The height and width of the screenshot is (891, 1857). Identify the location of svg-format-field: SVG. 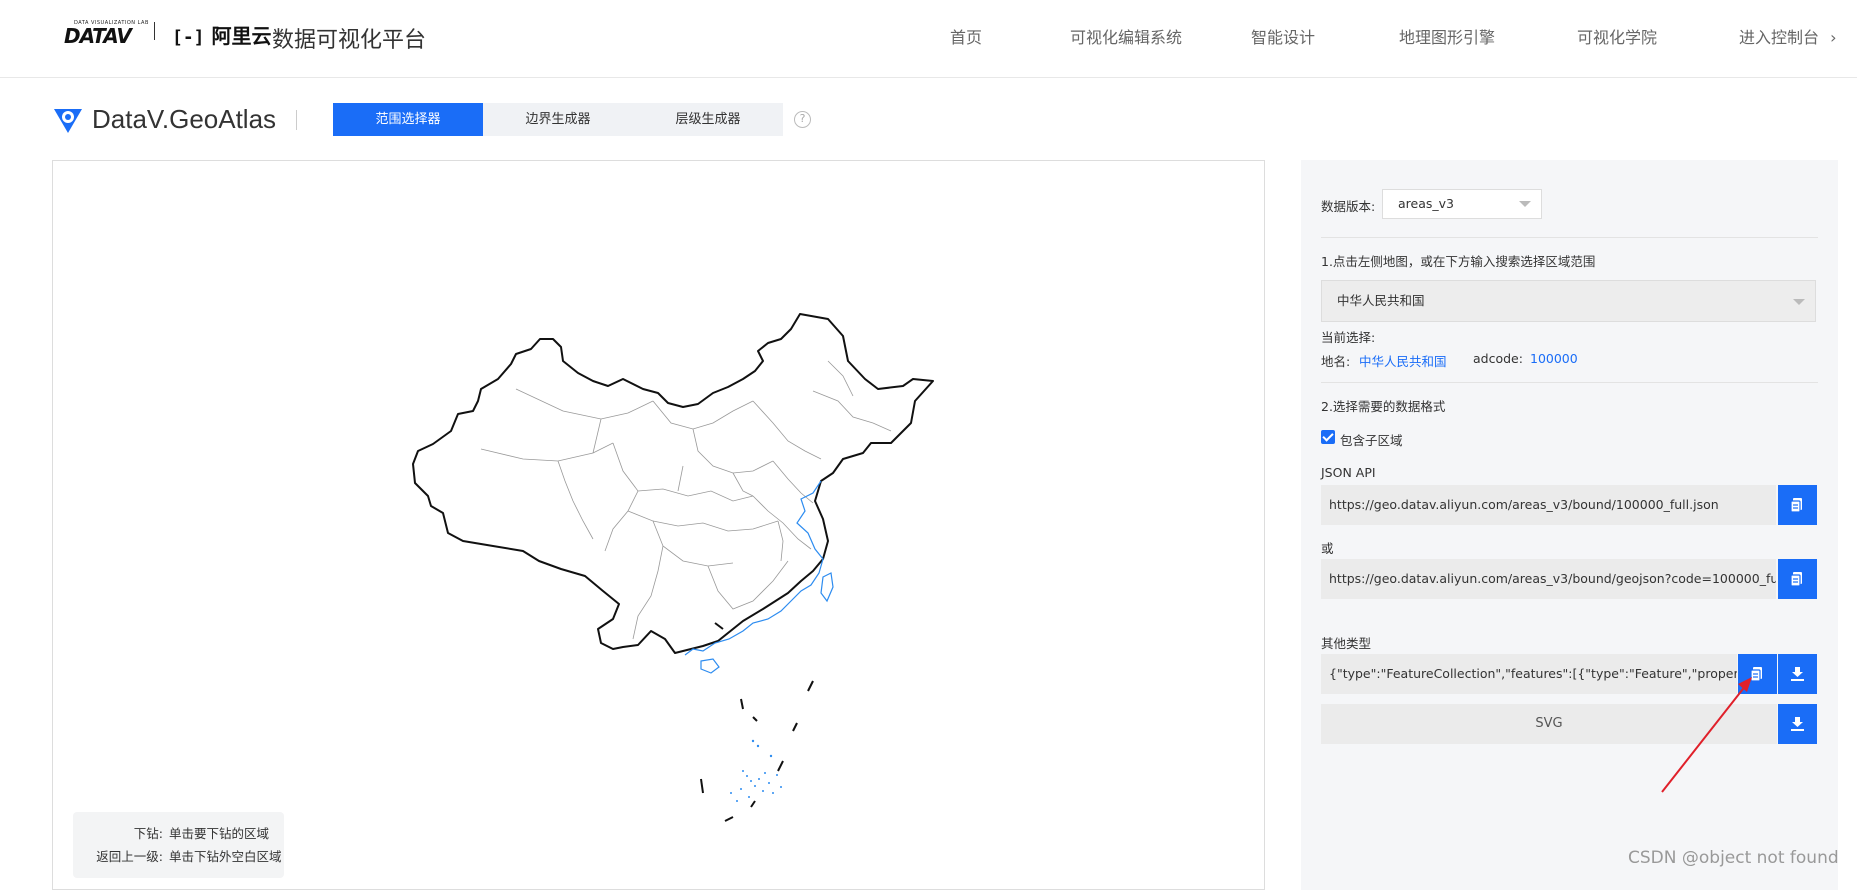
(1549, 724).